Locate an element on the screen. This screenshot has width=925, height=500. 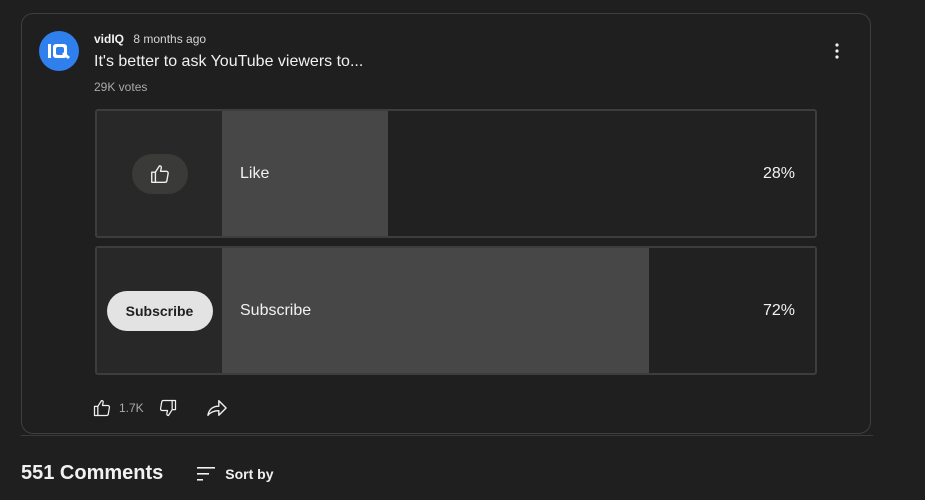
author-line: vidIQ 8 months ago is located at coordinates (150, 39).